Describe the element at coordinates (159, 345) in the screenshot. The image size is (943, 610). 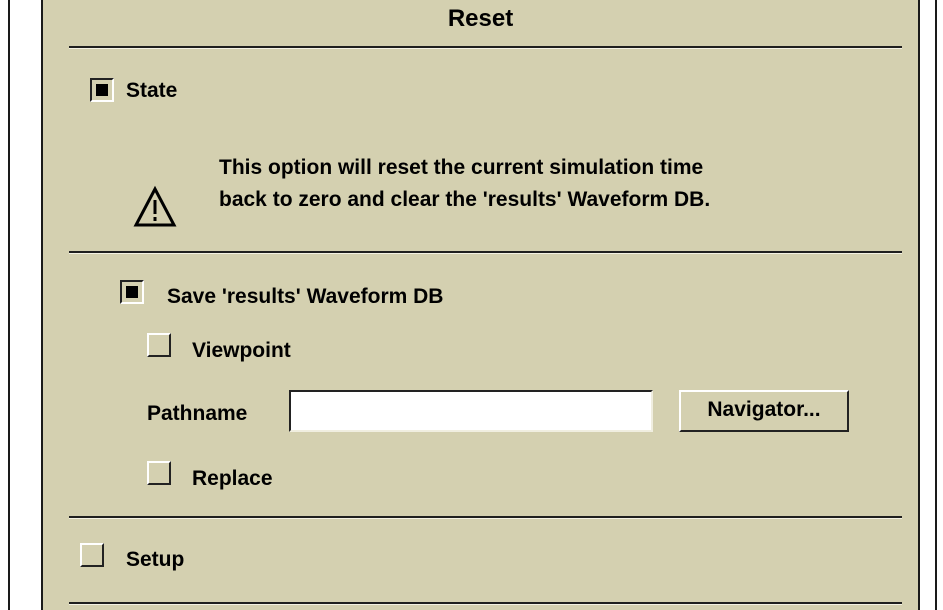
I see `viewpoint-checkbox` at that location.